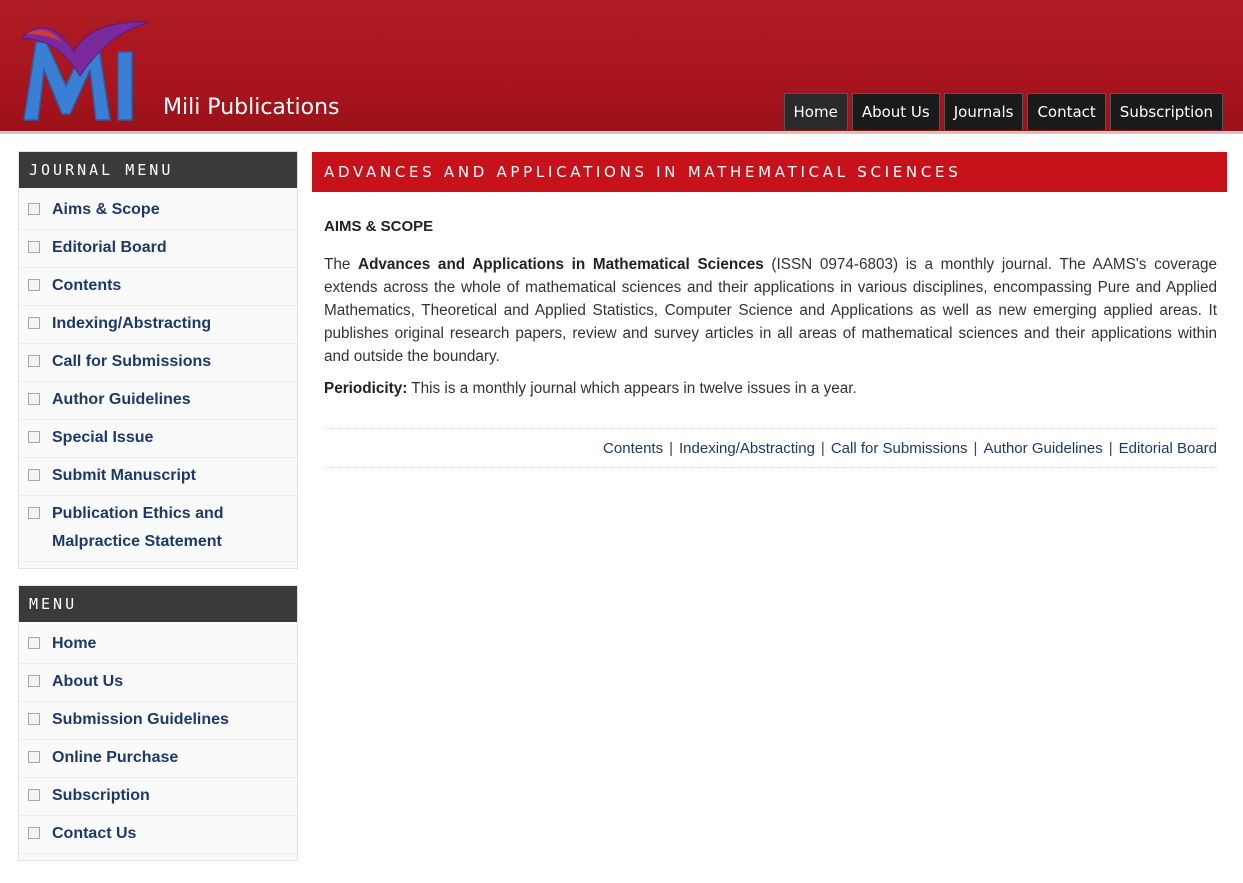  Describe the element at coordinates (366, 388) in the screenshot. I see `periodicity-label: Periodicity:` at that location.